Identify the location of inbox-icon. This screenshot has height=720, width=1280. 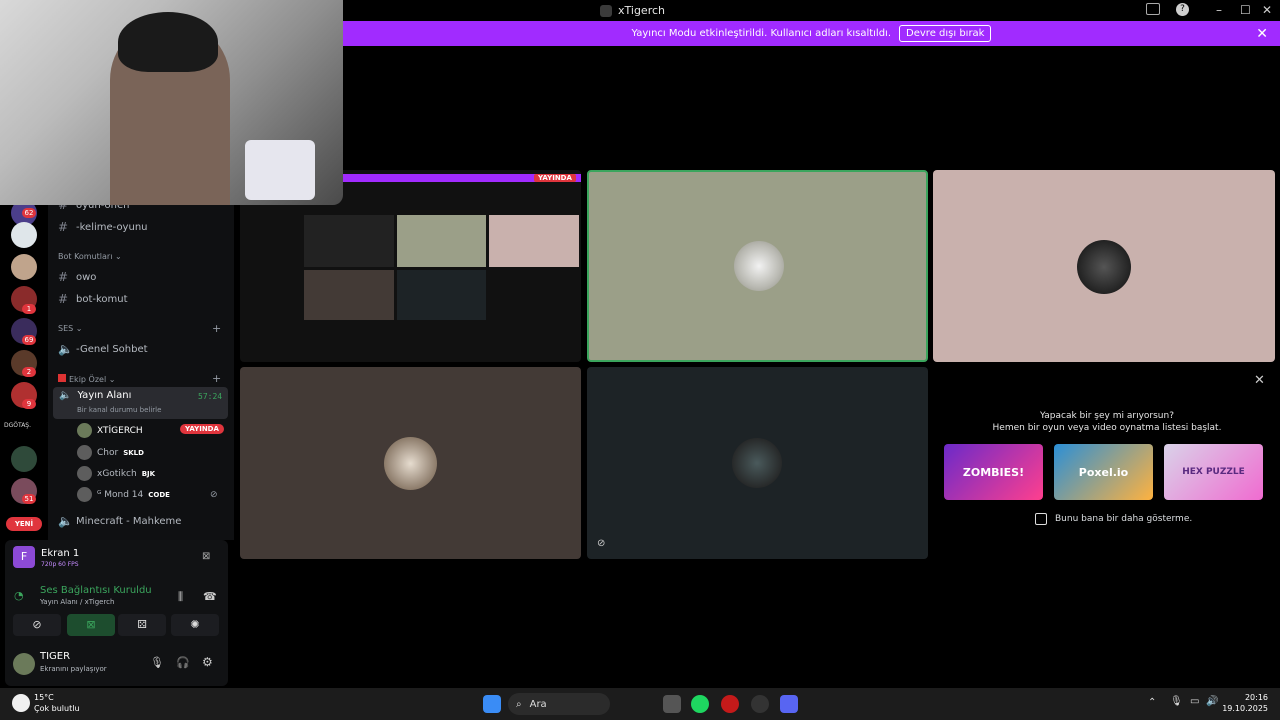
(1153, 9).